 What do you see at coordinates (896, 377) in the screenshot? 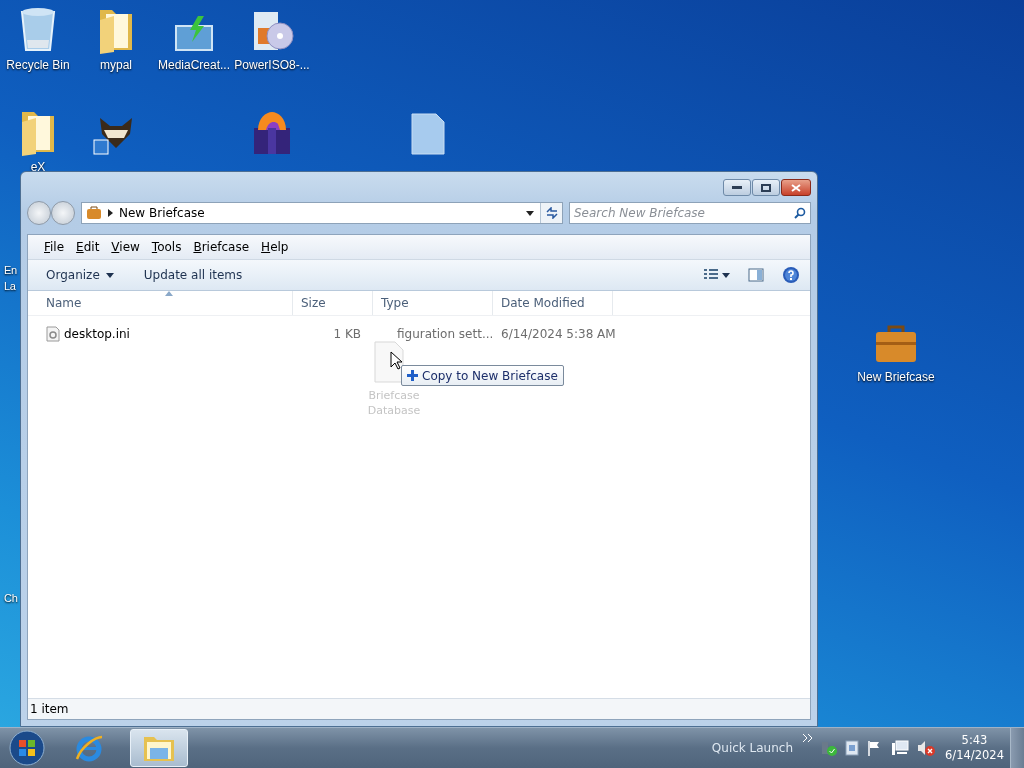
I see `icon-label: New Briefcase` at bounding box center [896, 377].